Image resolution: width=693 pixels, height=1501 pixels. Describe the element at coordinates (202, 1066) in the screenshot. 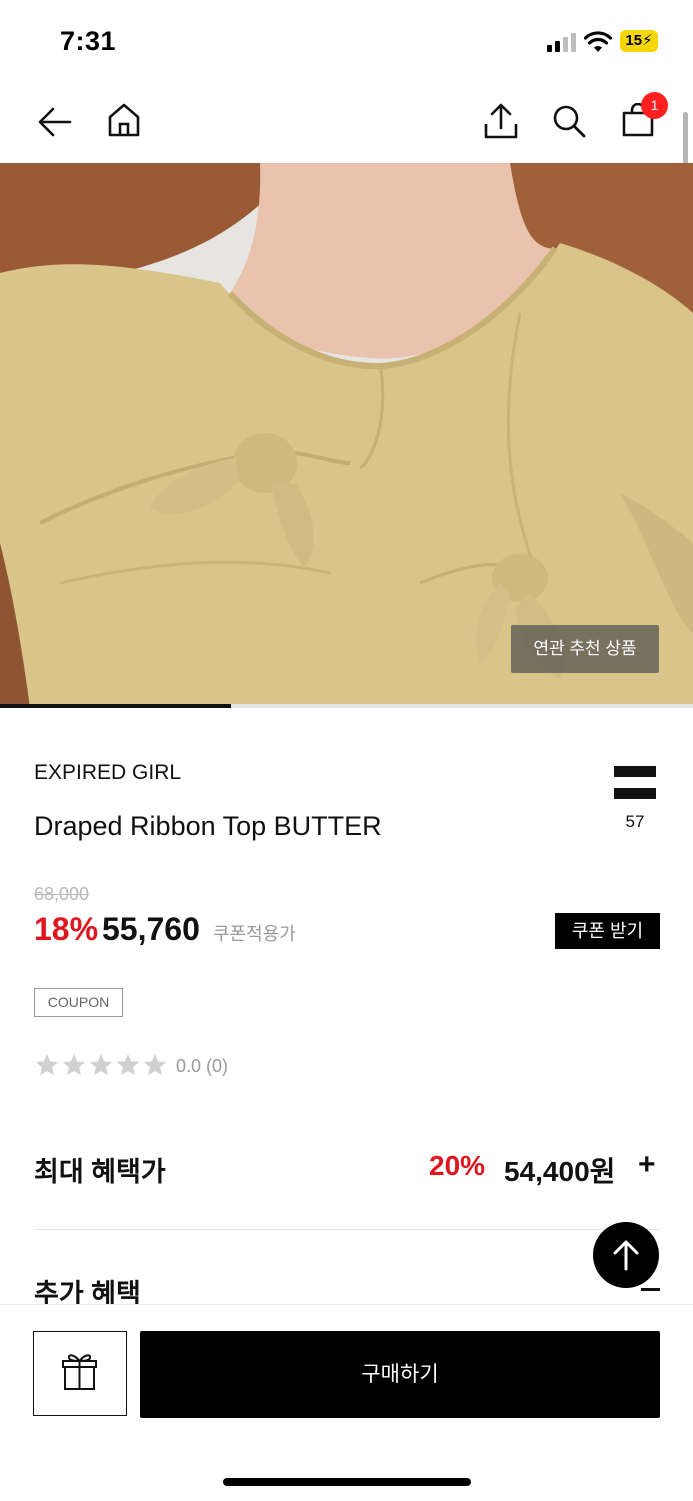

I see `rating-text: 0.0 (0)` at that location.